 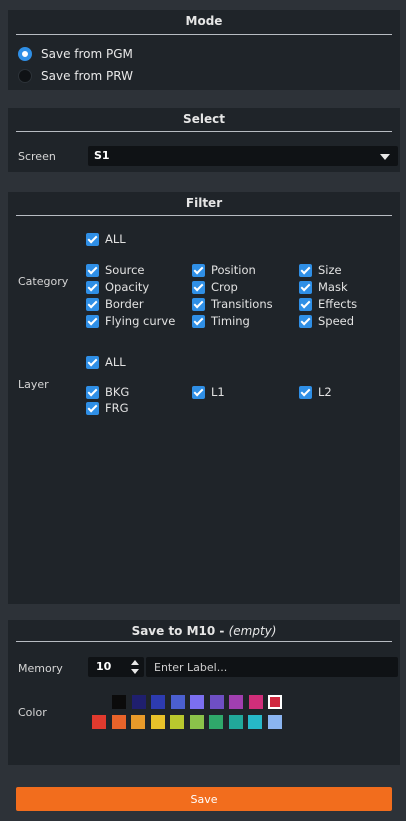 What do you see at coordinates (330, 270) in the screenshot?
I see `checkbox-label: Size` at bounding box center [330, 270].